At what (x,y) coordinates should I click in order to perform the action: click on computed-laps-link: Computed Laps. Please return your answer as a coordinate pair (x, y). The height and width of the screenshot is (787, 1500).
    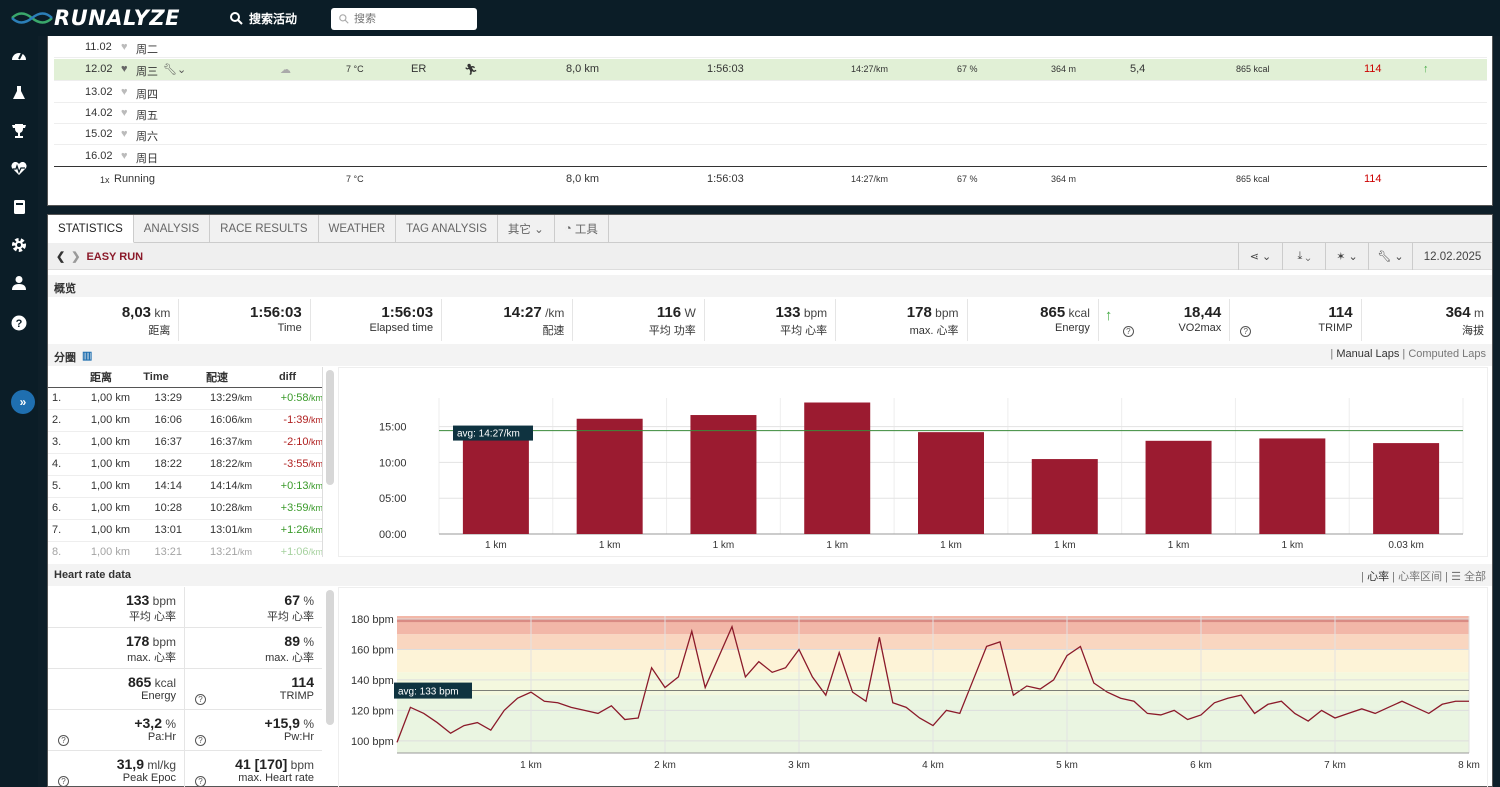
    Looking at the image, I should click on (1447, 354).